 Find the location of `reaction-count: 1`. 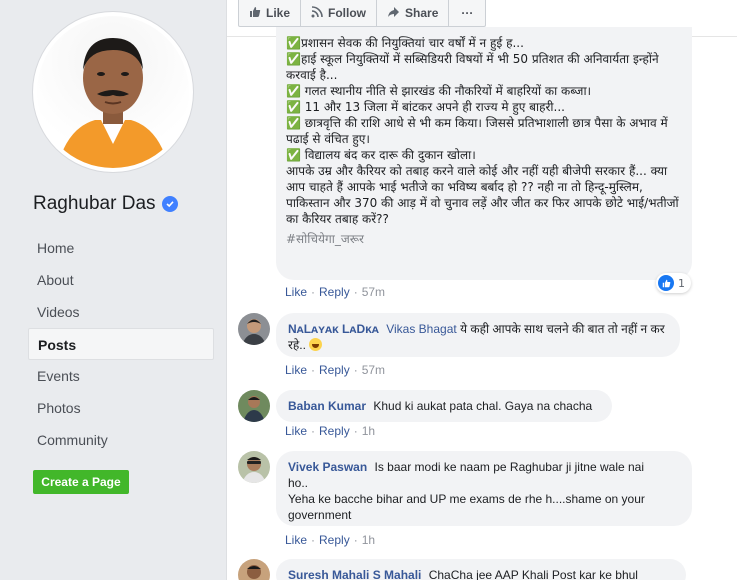

reaction-count: 1 is located at coordinates (673, 283).